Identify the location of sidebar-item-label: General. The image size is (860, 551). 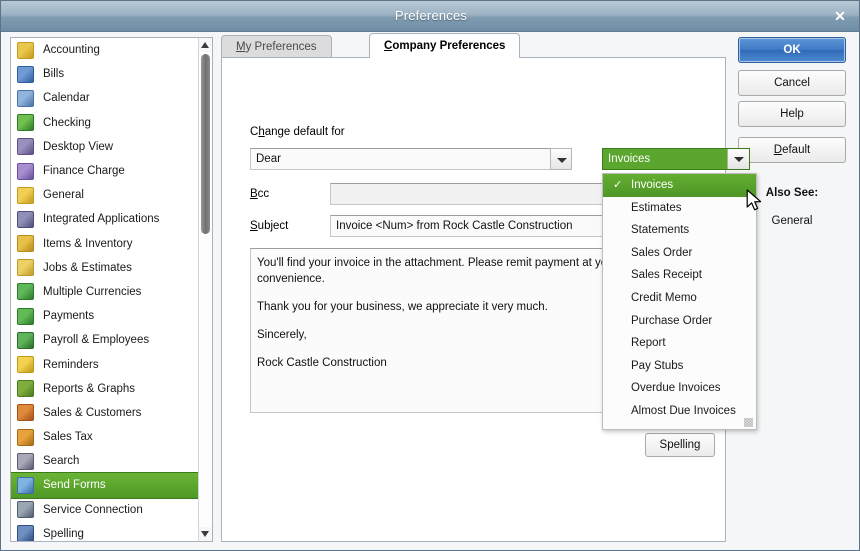
(63, 195).